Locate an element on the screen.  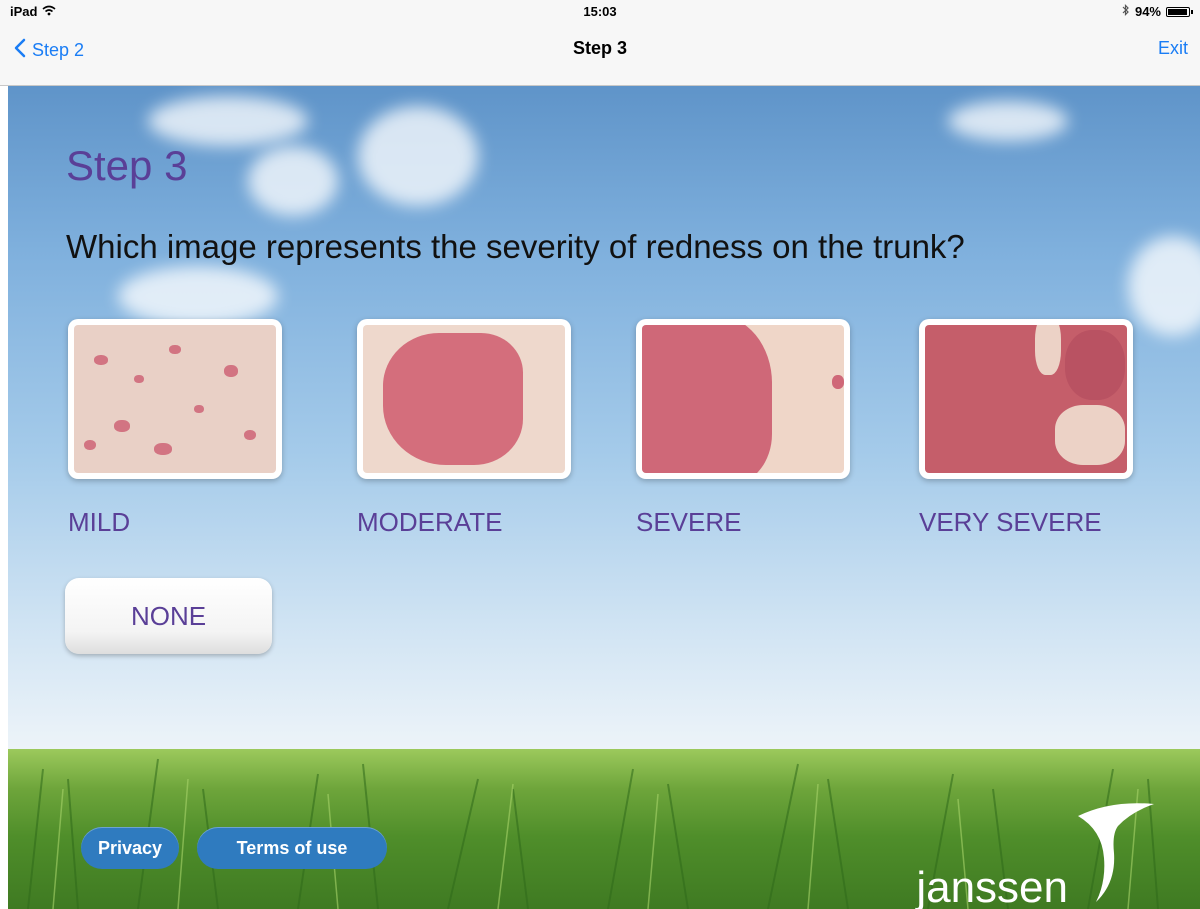
terms-of-use-button: Terms of use is located at coordinates (292, 848).